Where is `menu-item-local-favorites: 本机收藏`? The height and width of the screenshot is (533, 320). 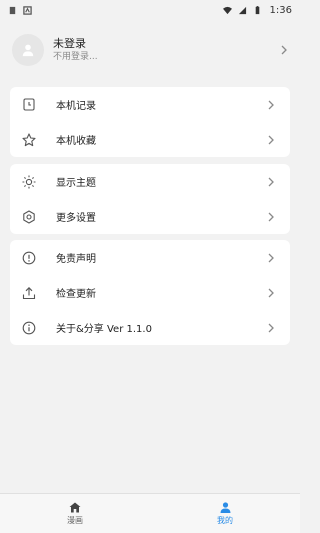 menu-item-local-favorites: 本机收藏 is located at coordinates (150, 139).